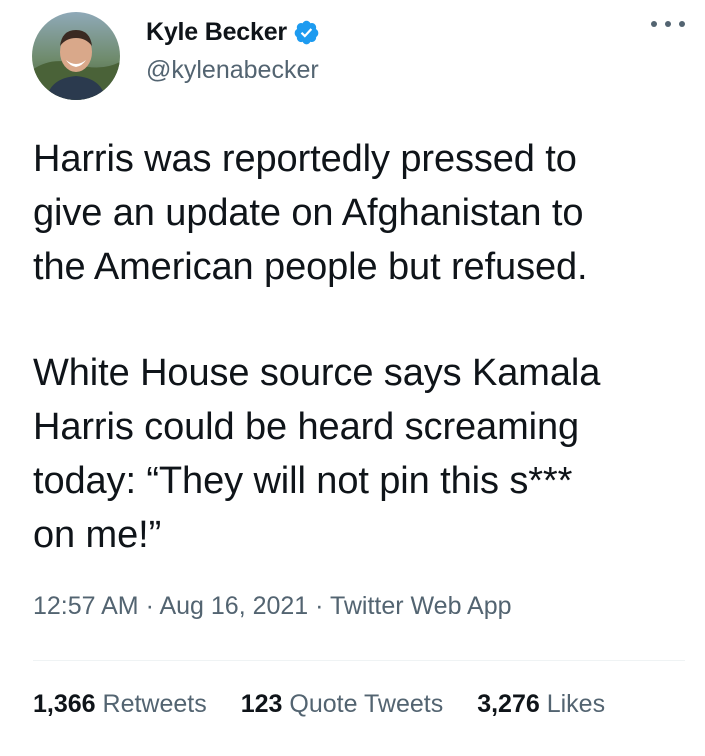 The image size is (705, 756). I want to click on retweets-stat: 1,366 Retweets, so click(120, 704).